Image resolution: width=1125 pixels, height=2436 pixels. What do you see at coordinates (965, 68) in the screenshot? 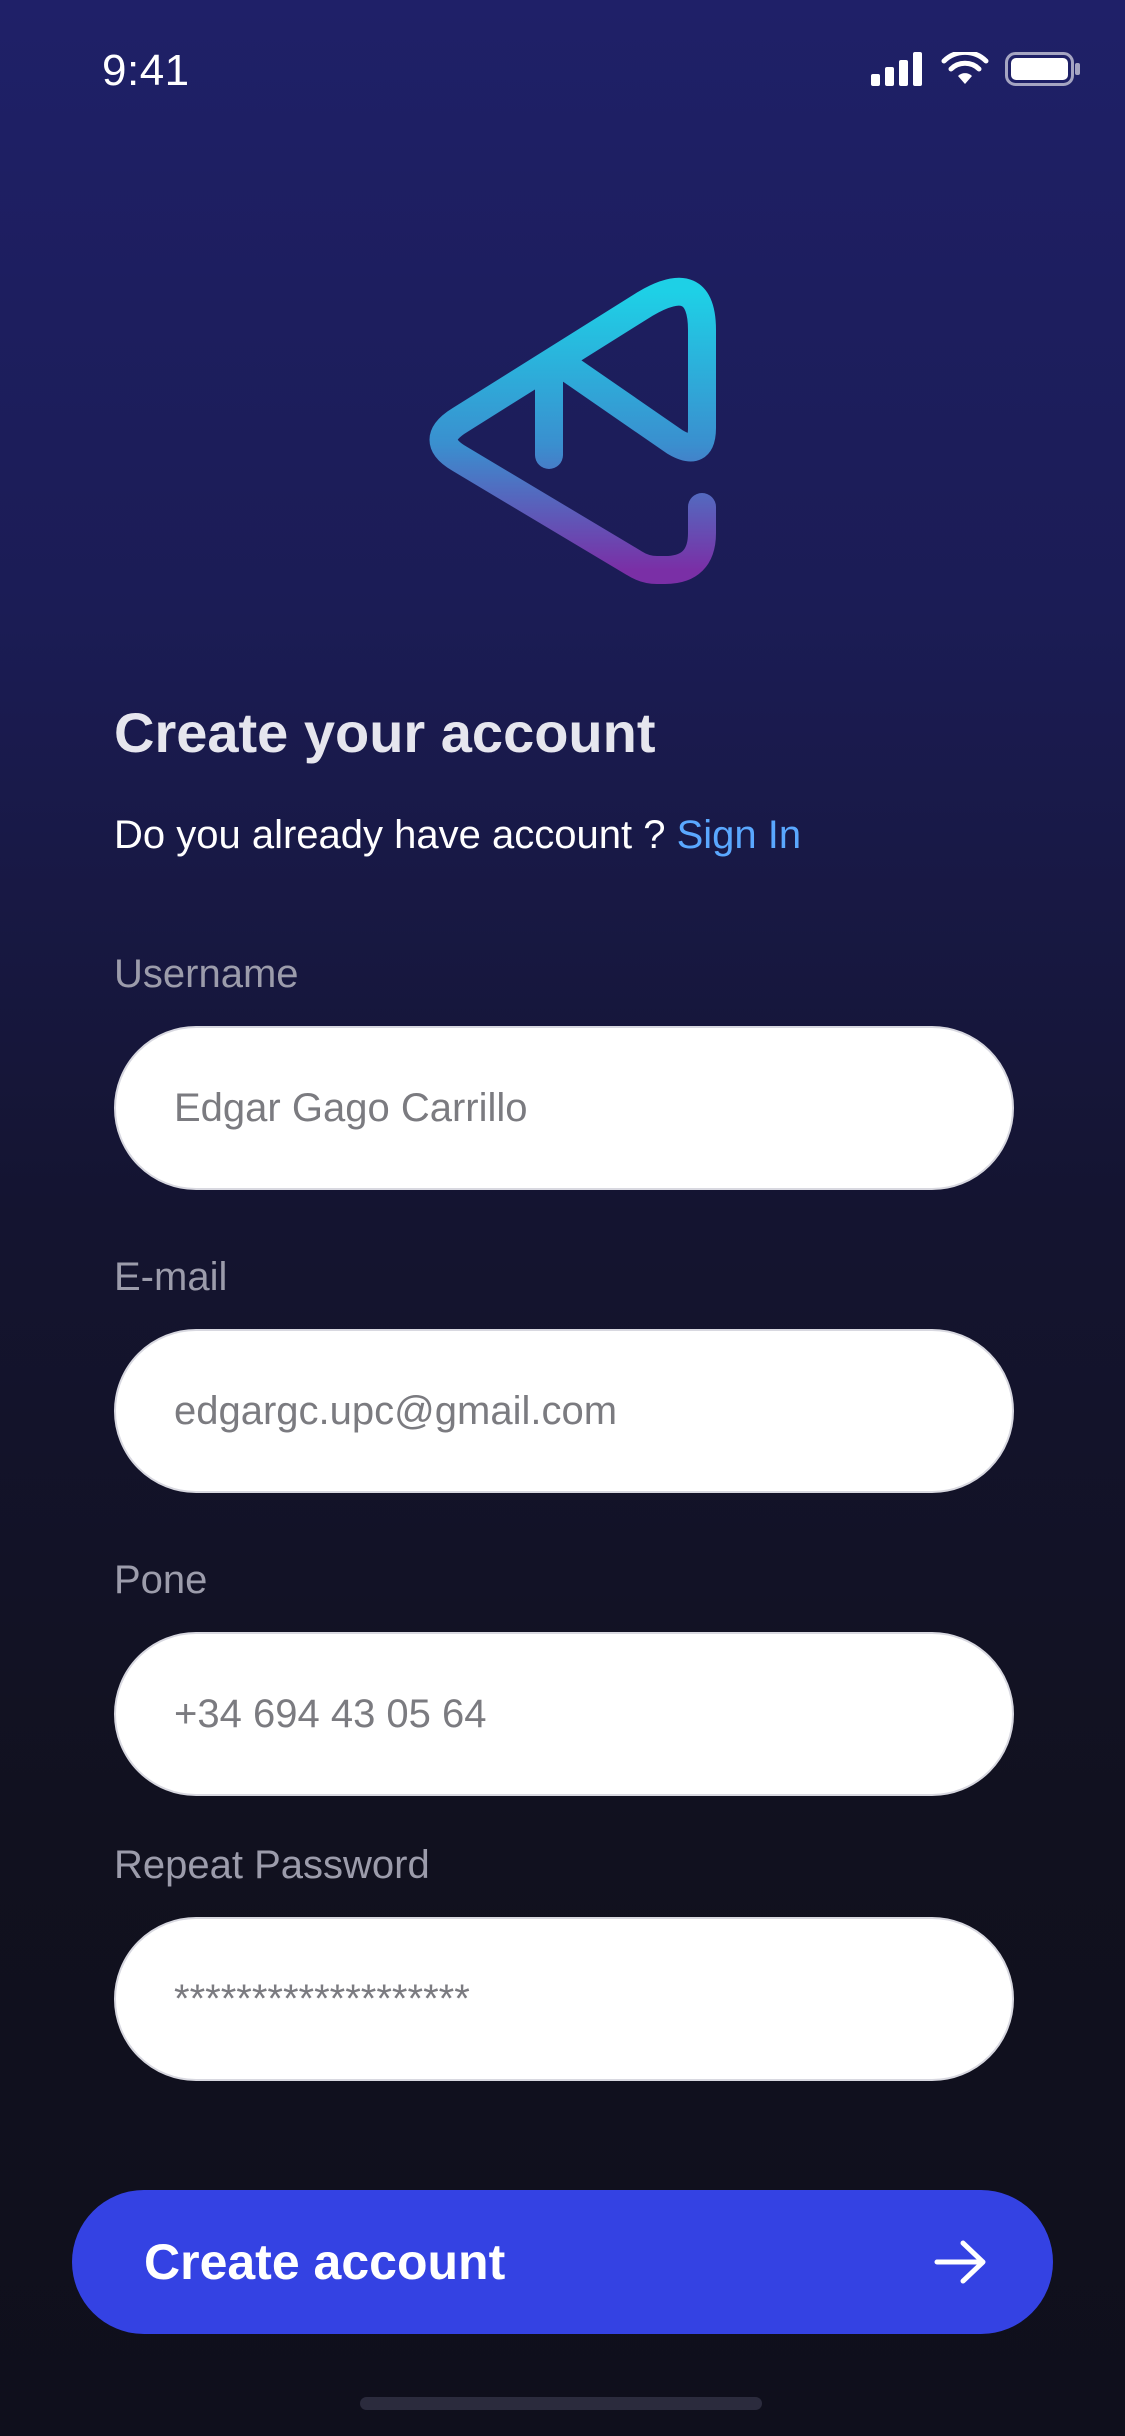
I see `wifi-icon` at bounding box center [965, 68].